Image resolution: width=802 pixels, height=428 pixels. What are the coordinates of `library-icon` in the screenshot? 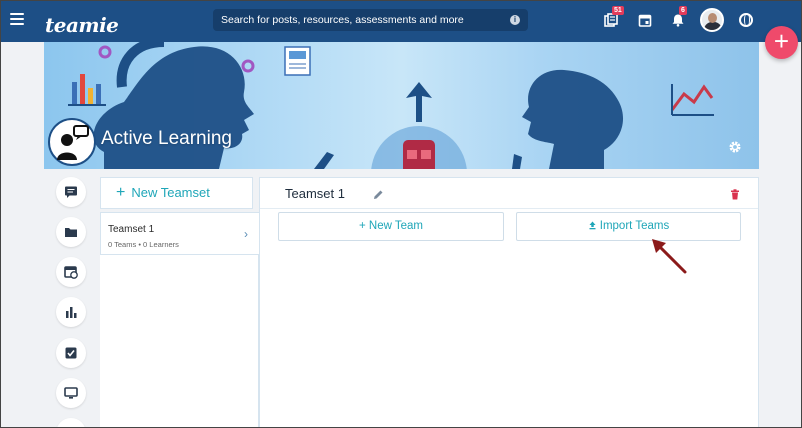 It's located at (611, 20).